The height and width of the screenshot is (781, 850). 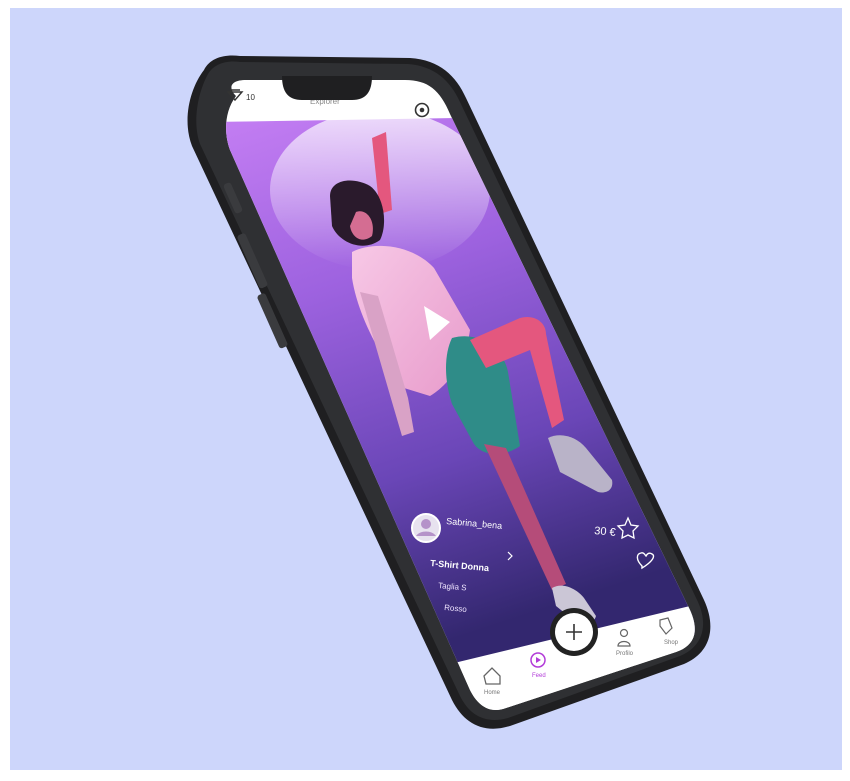 I want to click on notch, so click(x=327, y=88).